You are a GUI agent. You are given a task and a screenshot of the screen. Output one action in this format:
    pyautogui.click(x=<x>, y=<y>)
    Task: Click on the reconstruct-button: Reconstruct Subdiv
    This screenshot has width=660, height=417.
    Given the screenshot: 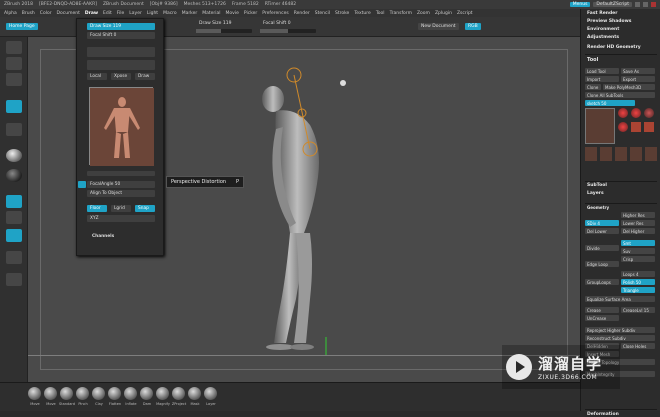 What is the action you would take?
    pyautogui.click(x=620, y=338)
    